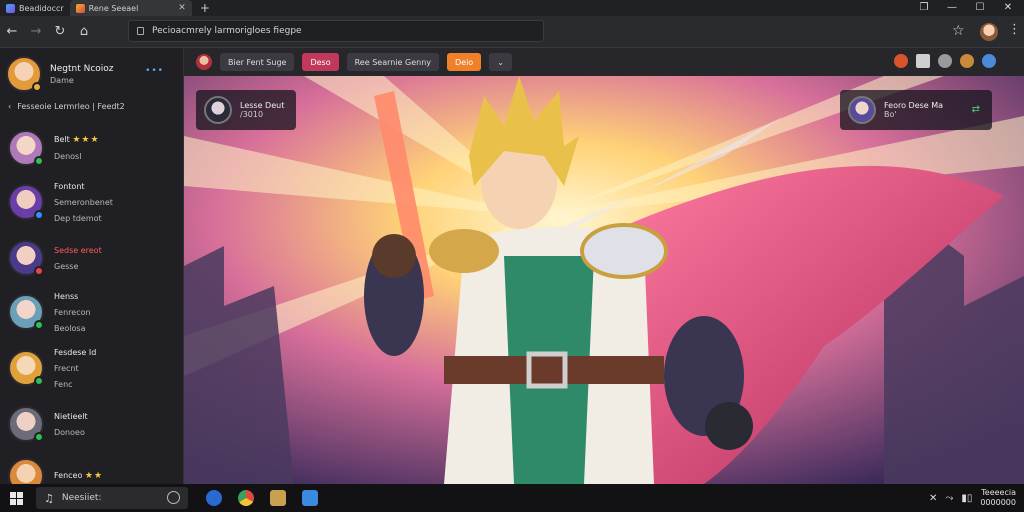 Image resolution: width=1024 pixels, height=512 pixels. I want to click on taskbar-app-photos, so click(278, 498).